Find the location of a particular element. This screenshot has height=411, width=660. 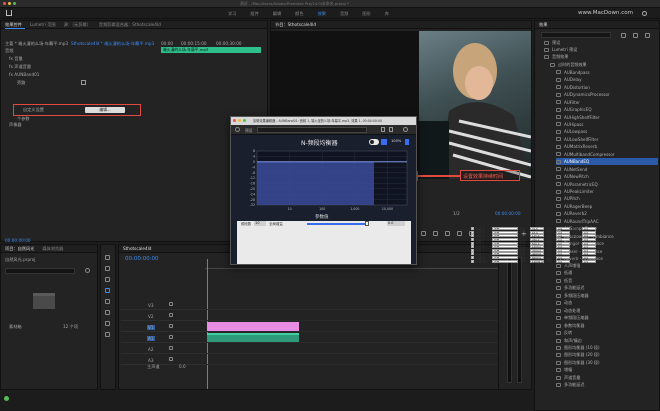

effect-item: 音频效果 is located at coordinates (556, 57).